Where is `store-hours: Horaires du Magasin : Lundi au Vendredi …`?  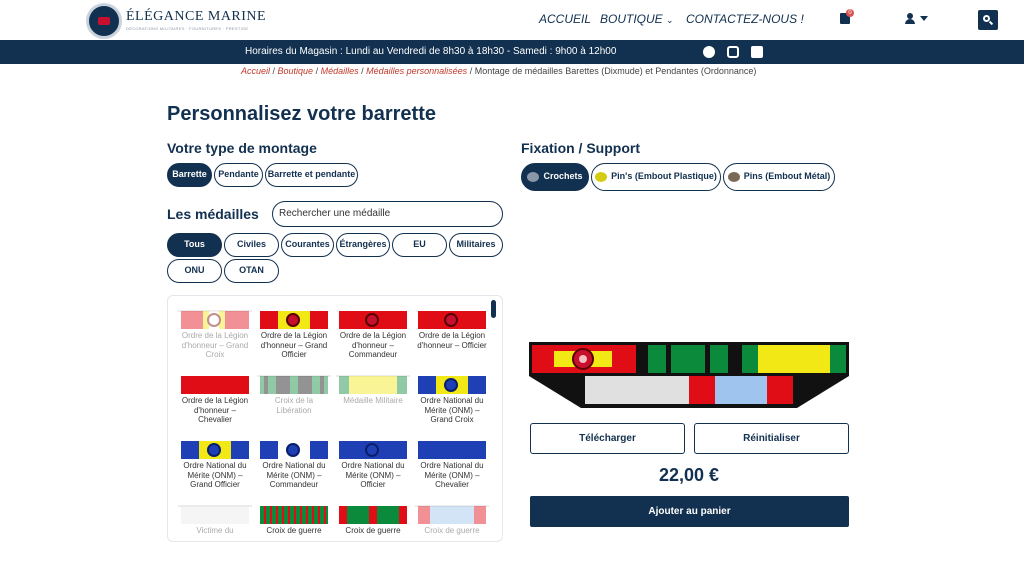
store-hours: Horaires du Magasin : Lundi au Vendredi … is located at coordinates (431, 51).